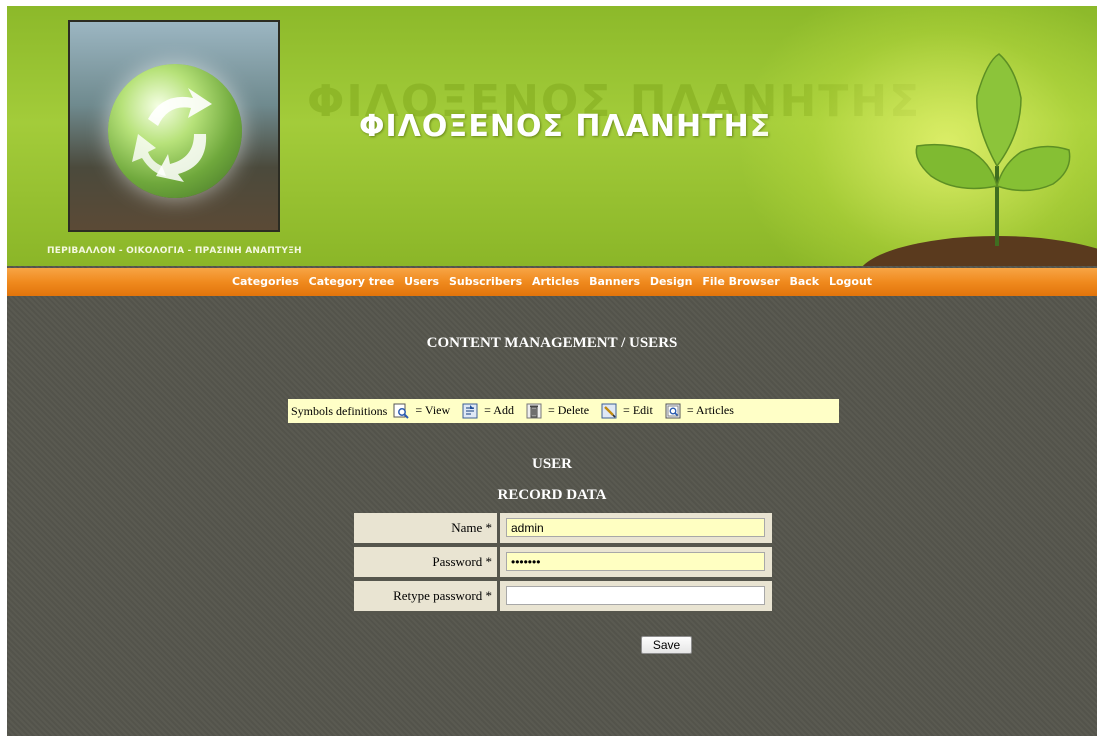 Image resolution: width=1104 pixels, height=736 pixels. What do you see at coordinates (568, 409) in the screenshot?
I see `symbol-delete-text: = Delete` at bounding box center [568, 409].